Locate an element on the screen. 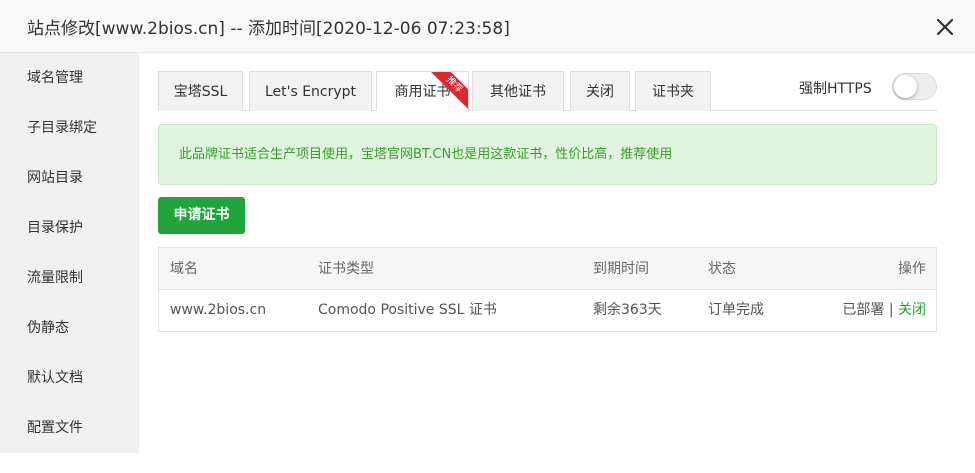 The width and height of the screenshot is (975, 473). tab-commercial-cert-label: 商用证书 is located at coordinates (422, 92).